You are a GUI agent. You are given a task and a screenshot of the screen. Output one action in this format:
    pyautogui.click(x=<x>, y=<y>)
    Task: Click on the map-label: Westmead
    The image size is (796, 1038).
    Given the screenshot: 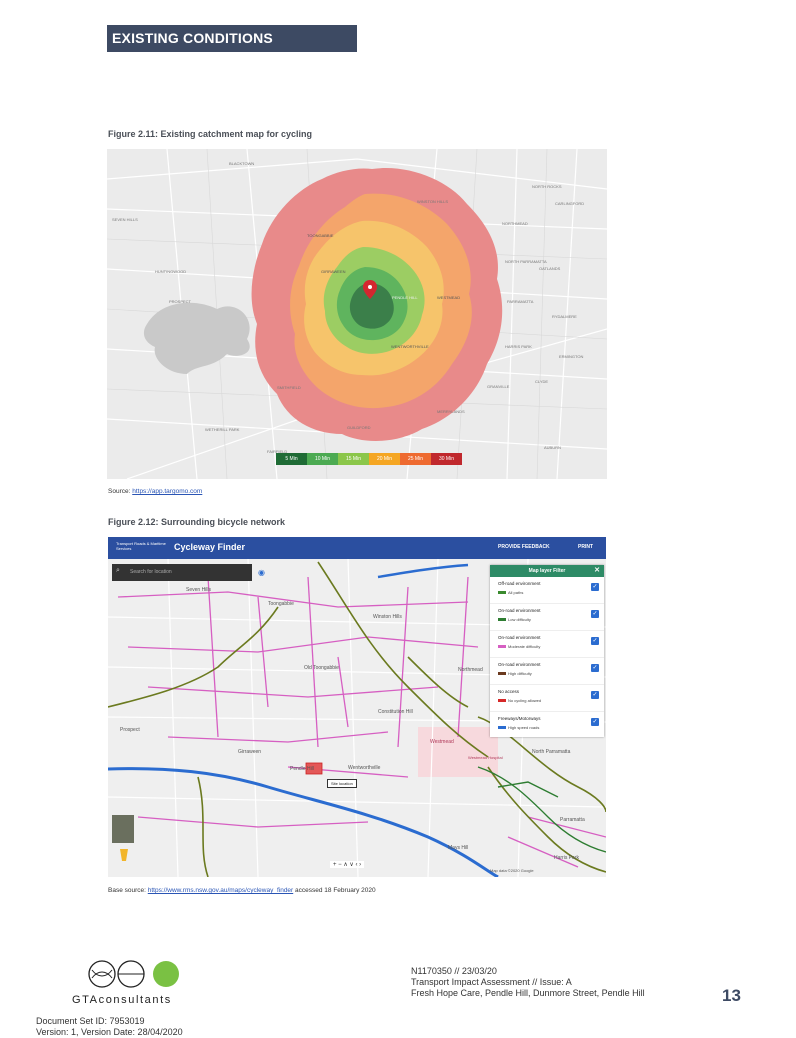 What is the action you would take?
    pyautogui.click(x=442, y=742)
    